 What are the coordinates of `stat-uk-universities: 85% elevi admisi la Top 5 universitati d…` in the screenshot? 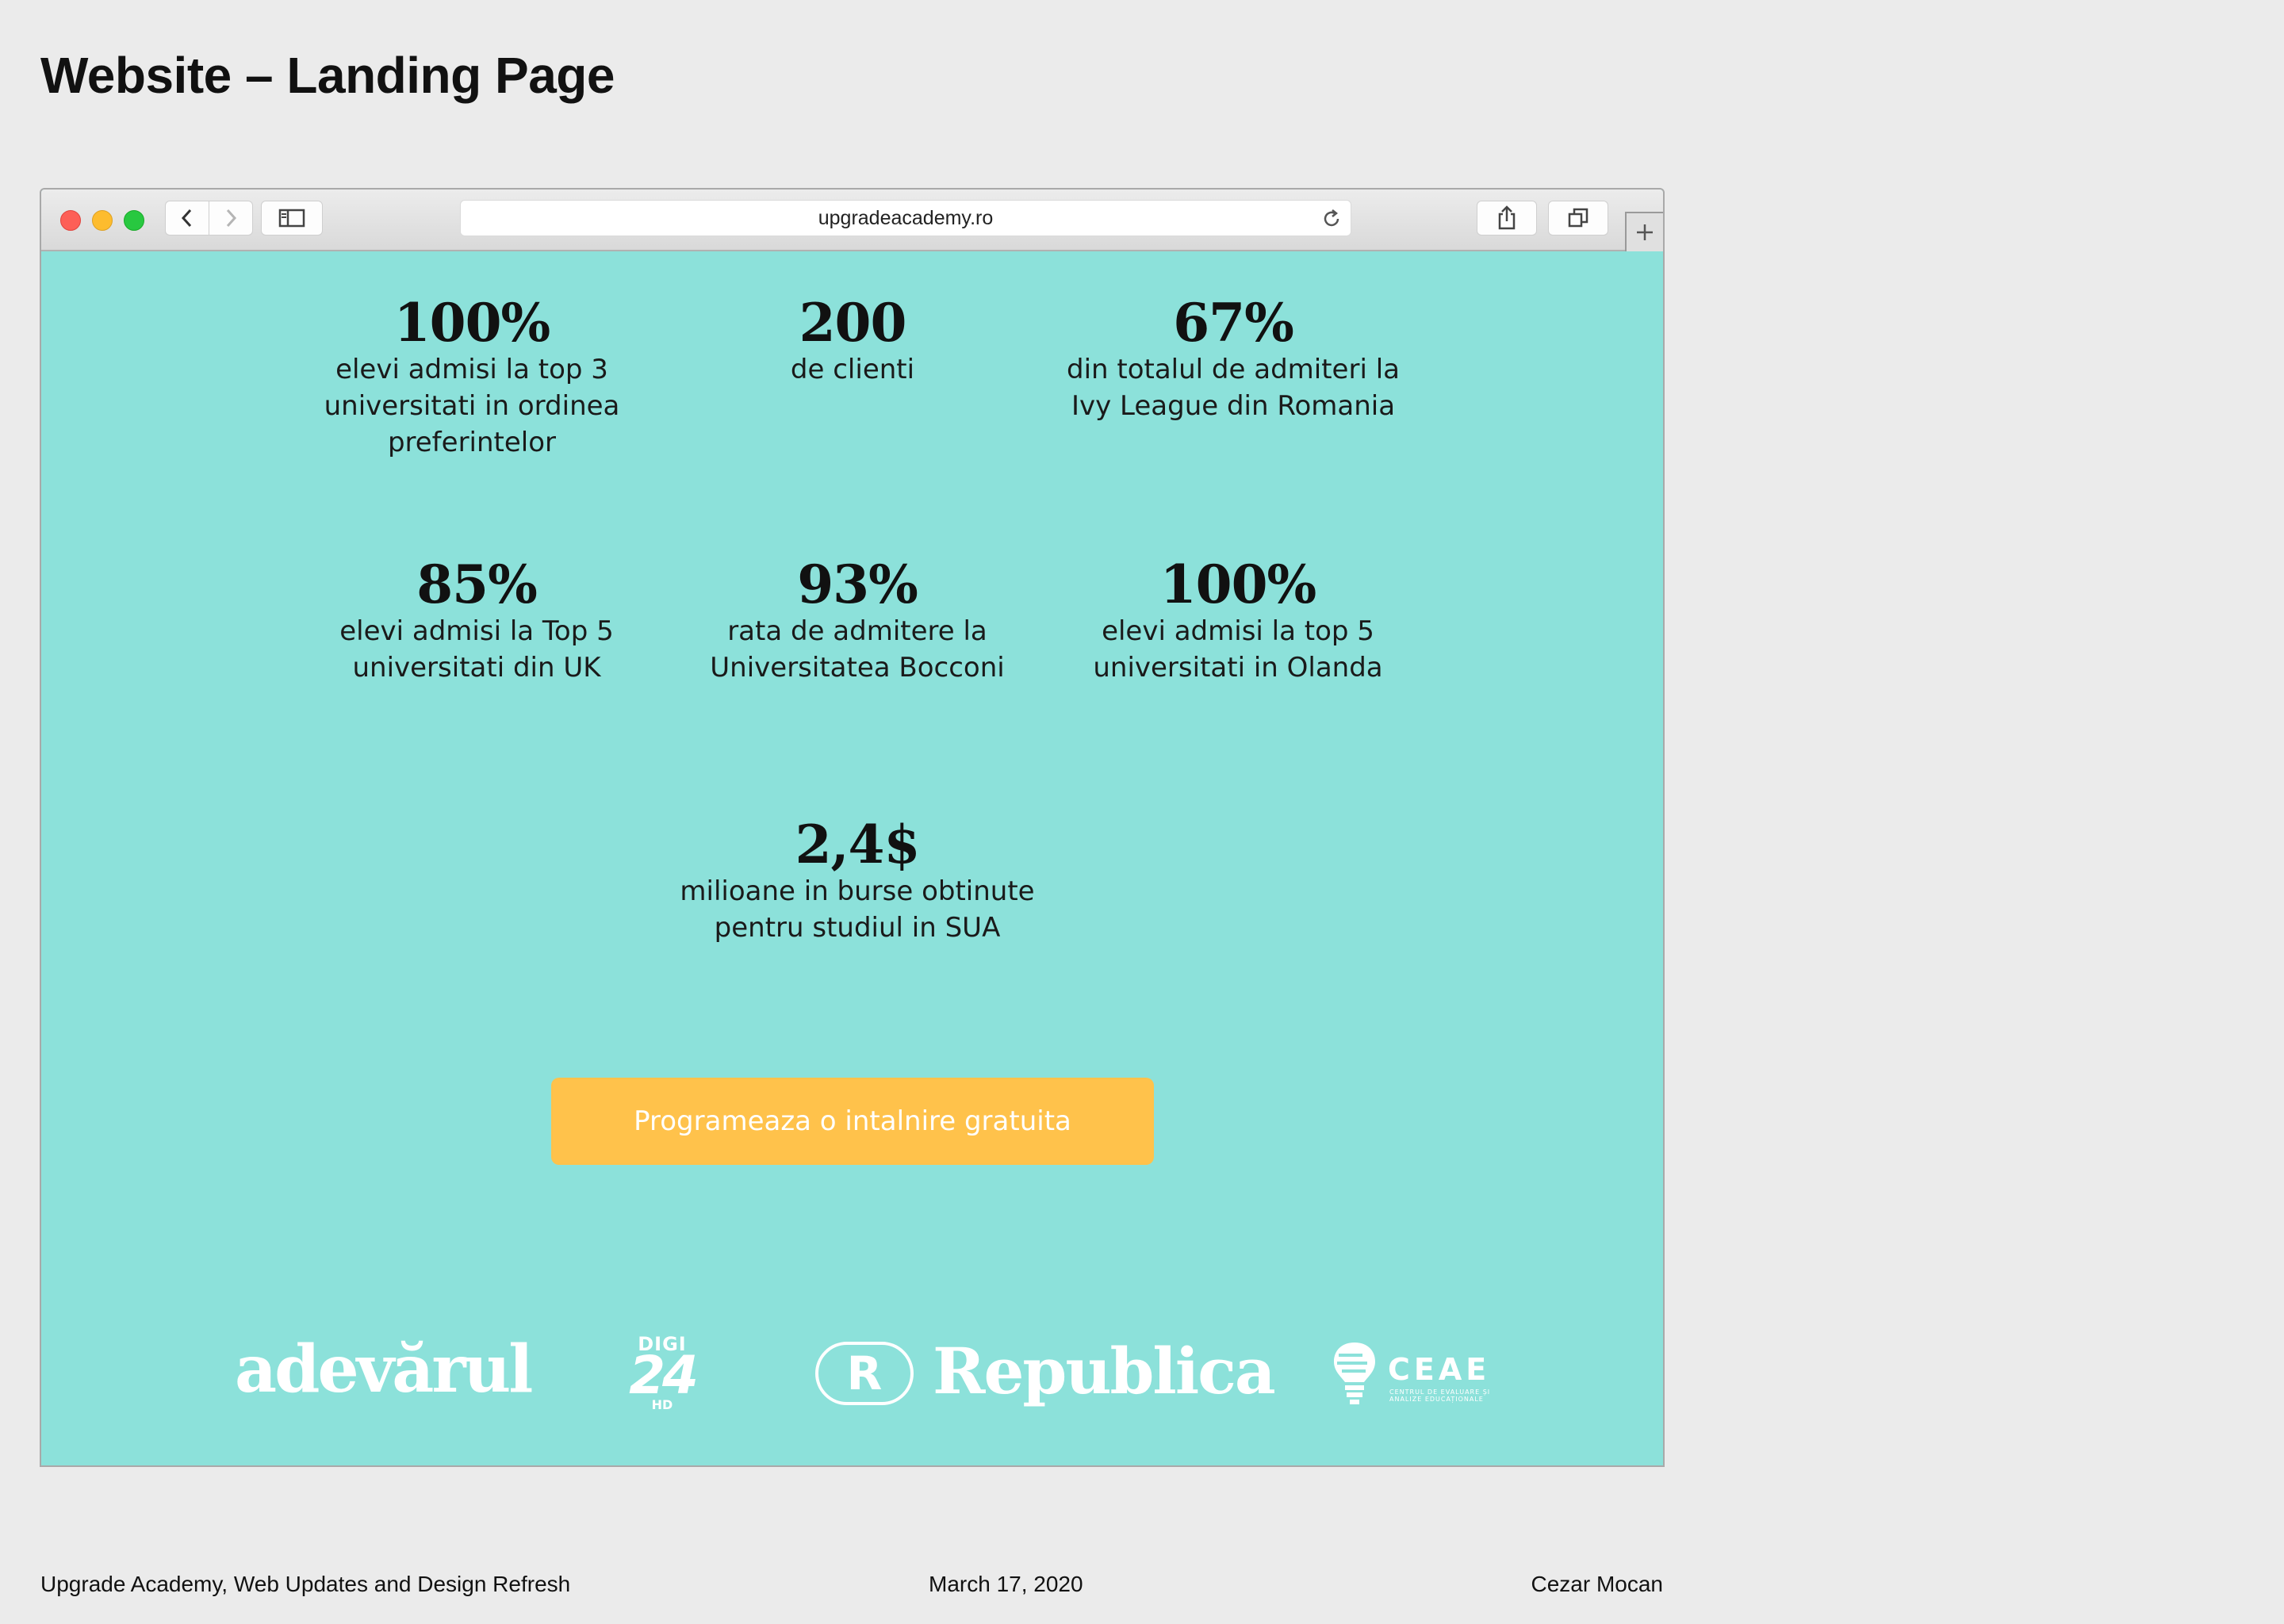 It's located at (476, 619).